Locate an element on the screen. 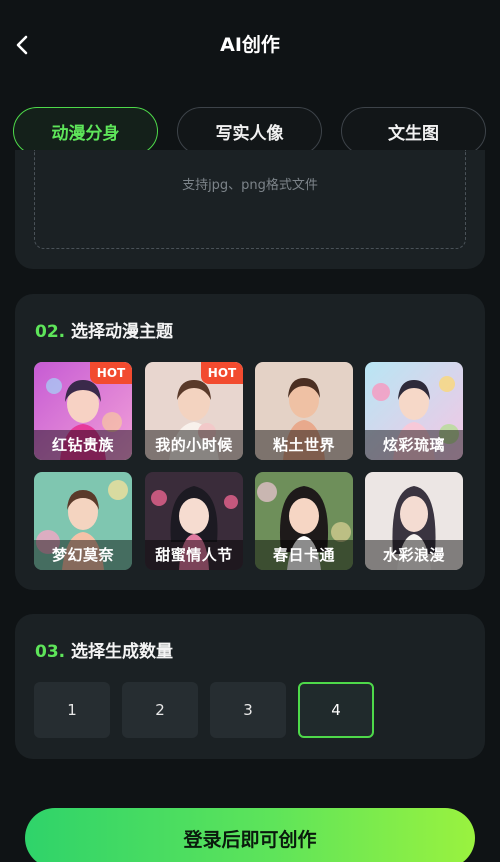  theme-label: 甜蜜情人节 is located at coordinates (194, 555).